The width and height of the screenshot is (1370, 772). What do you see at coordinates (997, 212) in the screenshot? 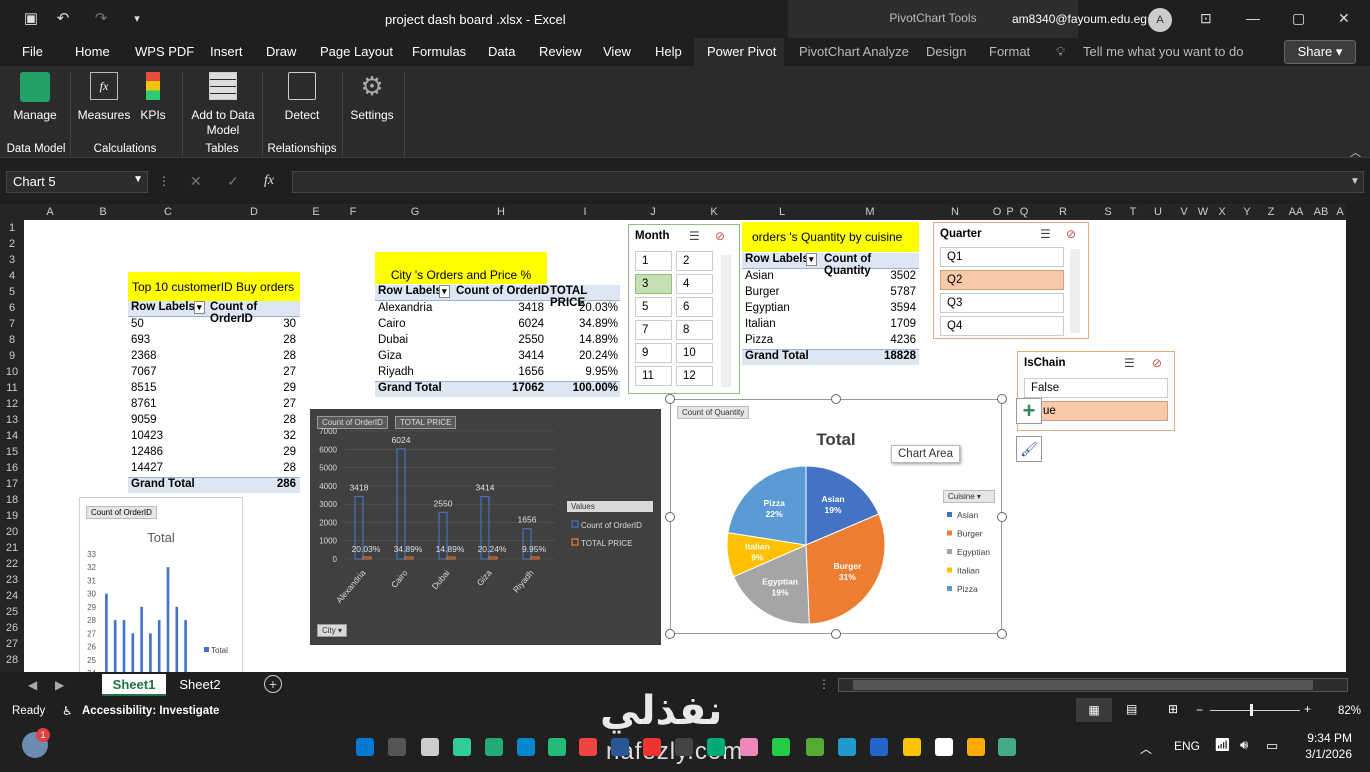
I see `column-header: O` at bounding box center [997, 212].